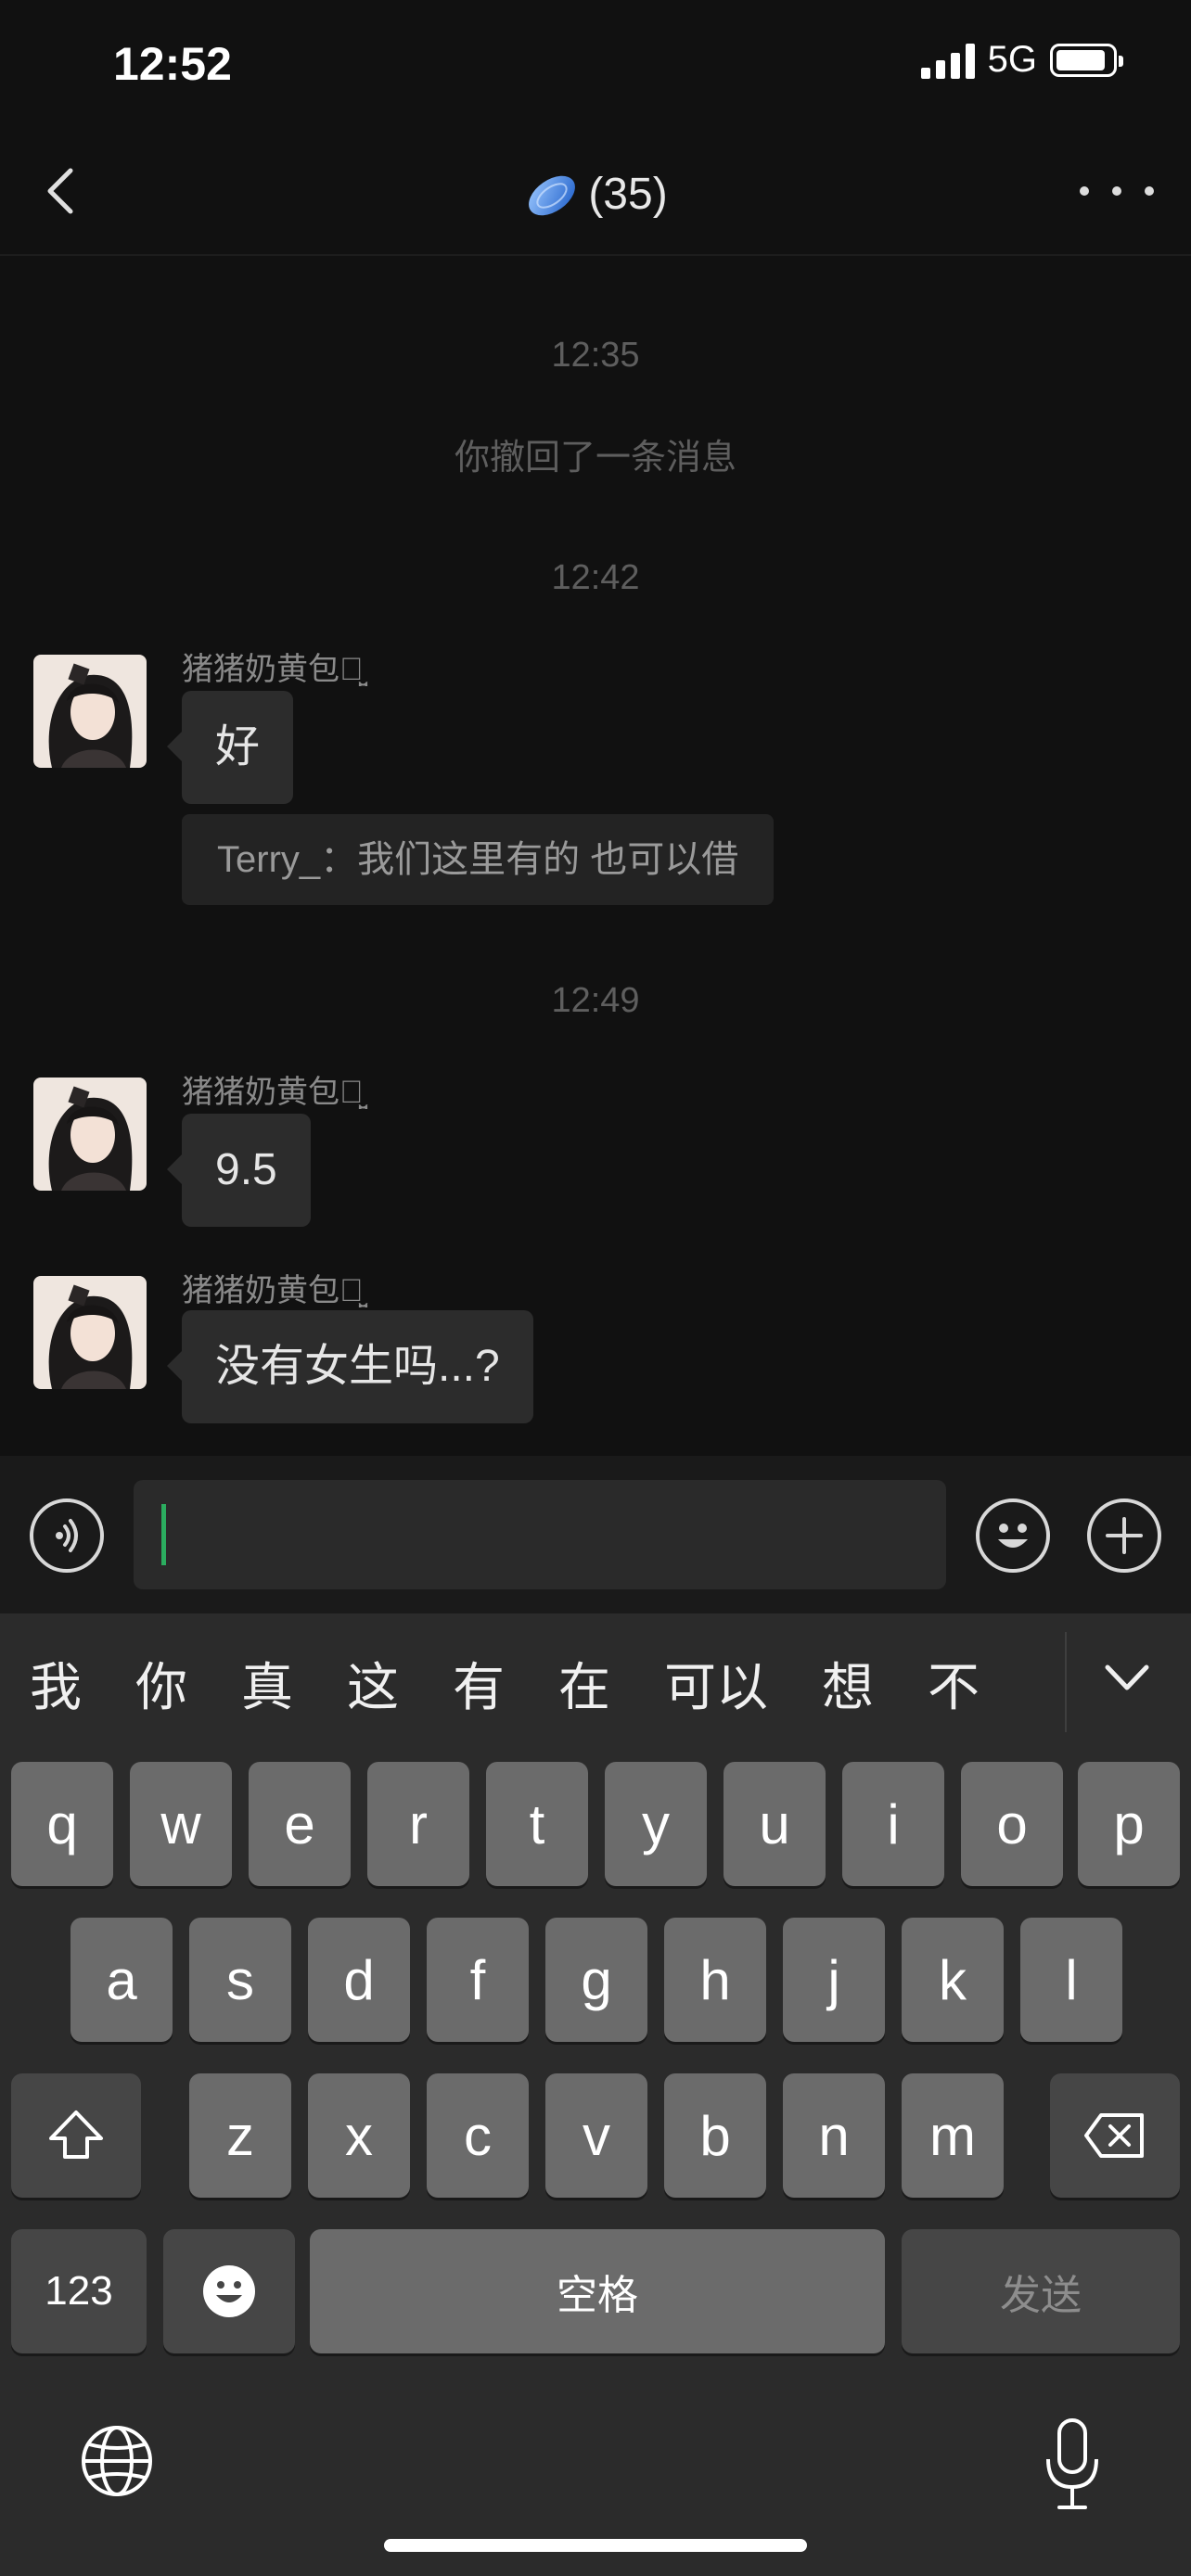 The height and width of the screenshot is (2576, 1191). Describe the element at coordinates (656, 1824) in the screenshot. I see `key-y: y` at that location.